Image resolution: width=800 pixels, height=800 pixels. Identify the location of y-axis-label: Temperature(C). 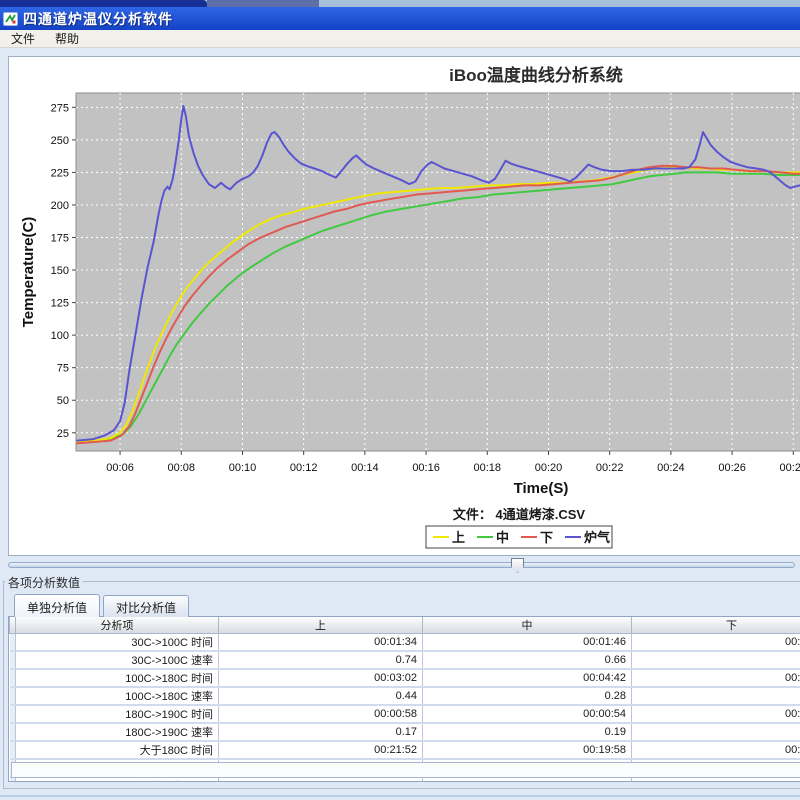
(28, 272).